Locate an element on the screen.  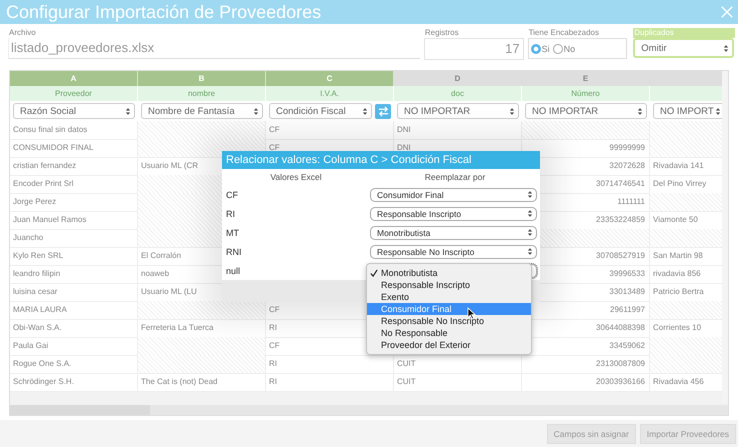
field-name: Número is located at coordinates (586, 93).